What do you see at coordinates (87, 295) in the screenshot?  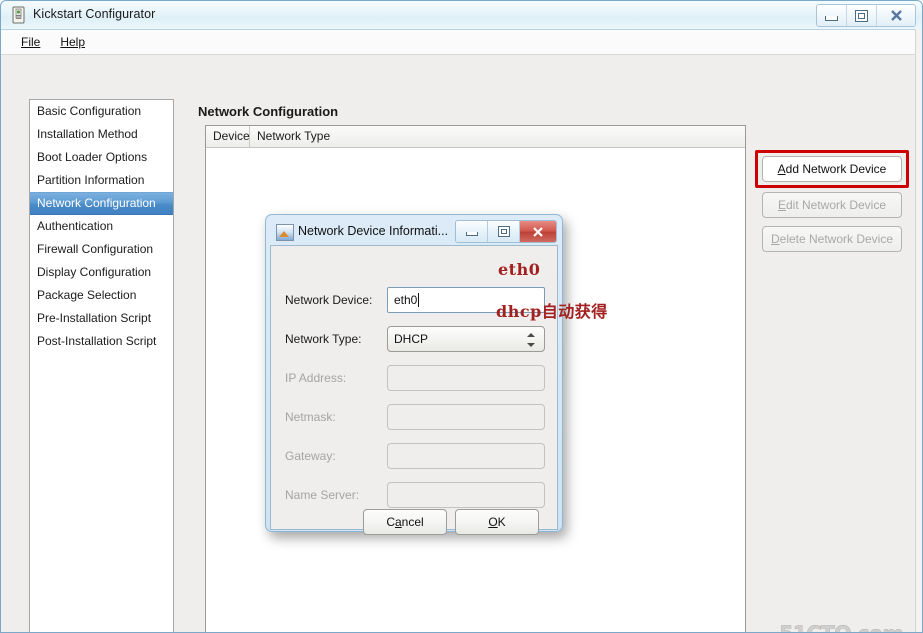 I see `sidebar-item-label: Package Selection` at bounding box center [87, 295].